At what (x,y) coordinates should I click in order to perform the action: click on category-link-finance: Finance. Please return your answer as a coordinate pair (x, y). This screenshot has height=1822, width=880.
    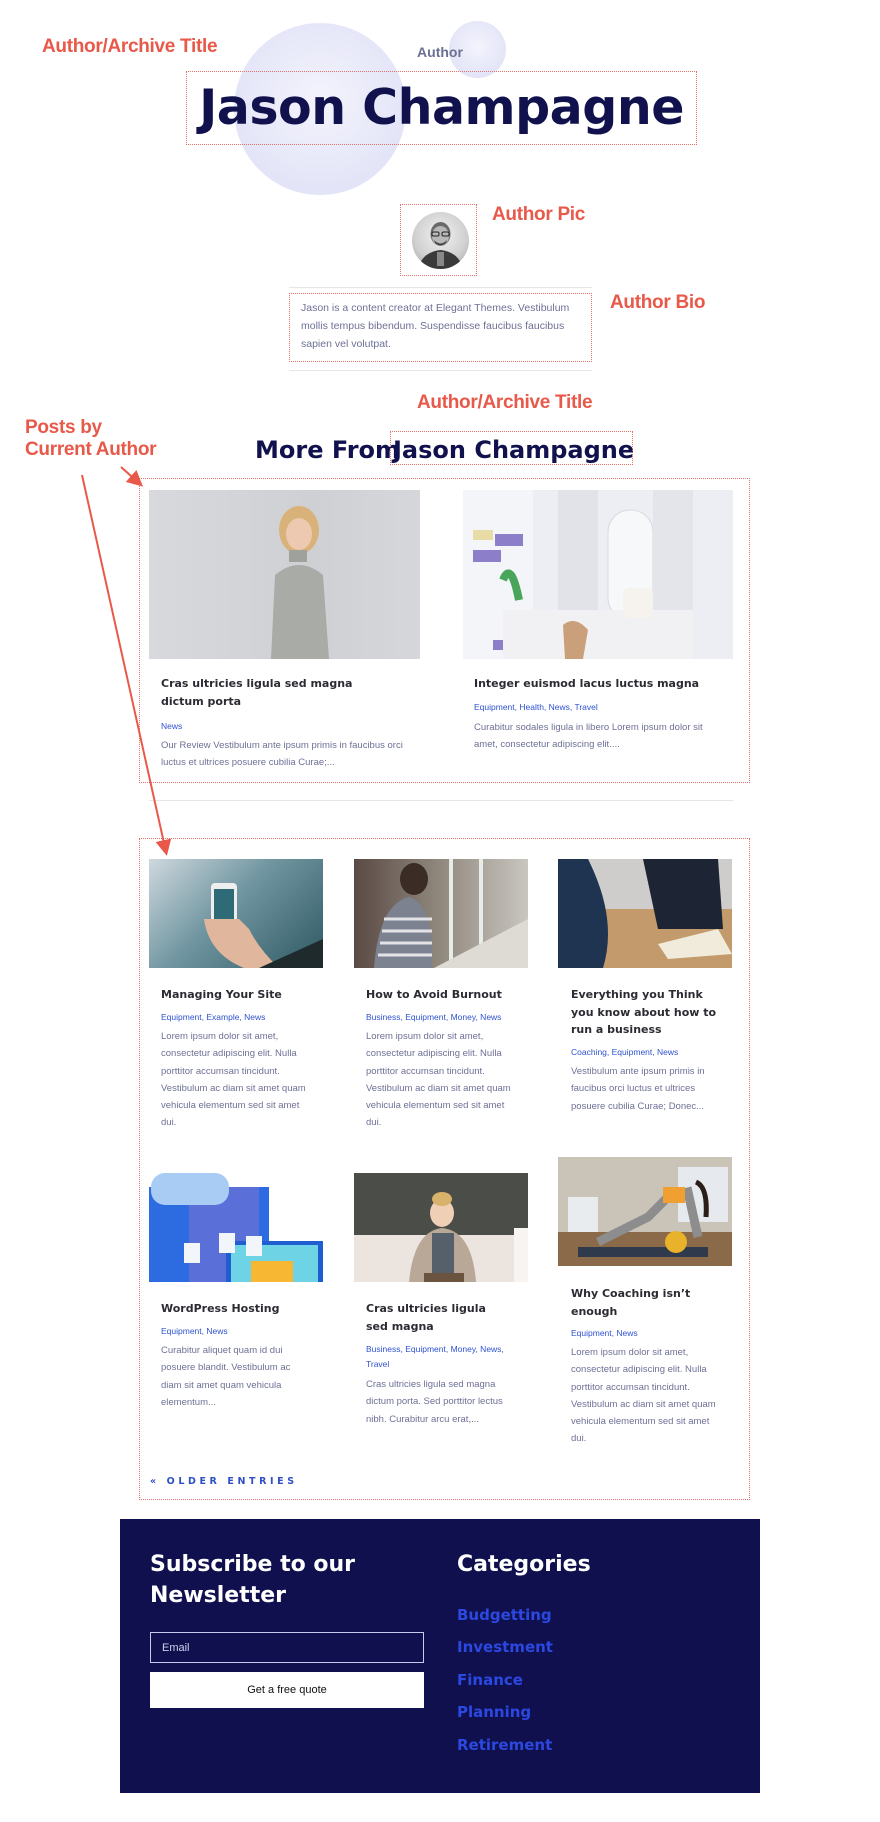
    Looking at the image, I should click on (490, 1680).